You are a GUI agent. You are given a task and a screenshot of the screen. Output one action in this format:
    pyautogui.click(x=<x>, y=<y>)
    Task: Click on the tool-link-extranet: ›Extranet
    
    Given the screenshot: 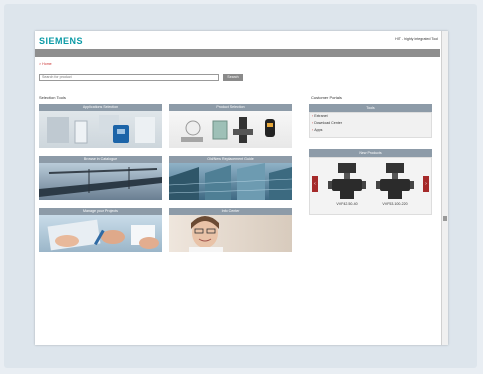 What is the action you would take?
    pyautogui.click(x=370, y=116)
    